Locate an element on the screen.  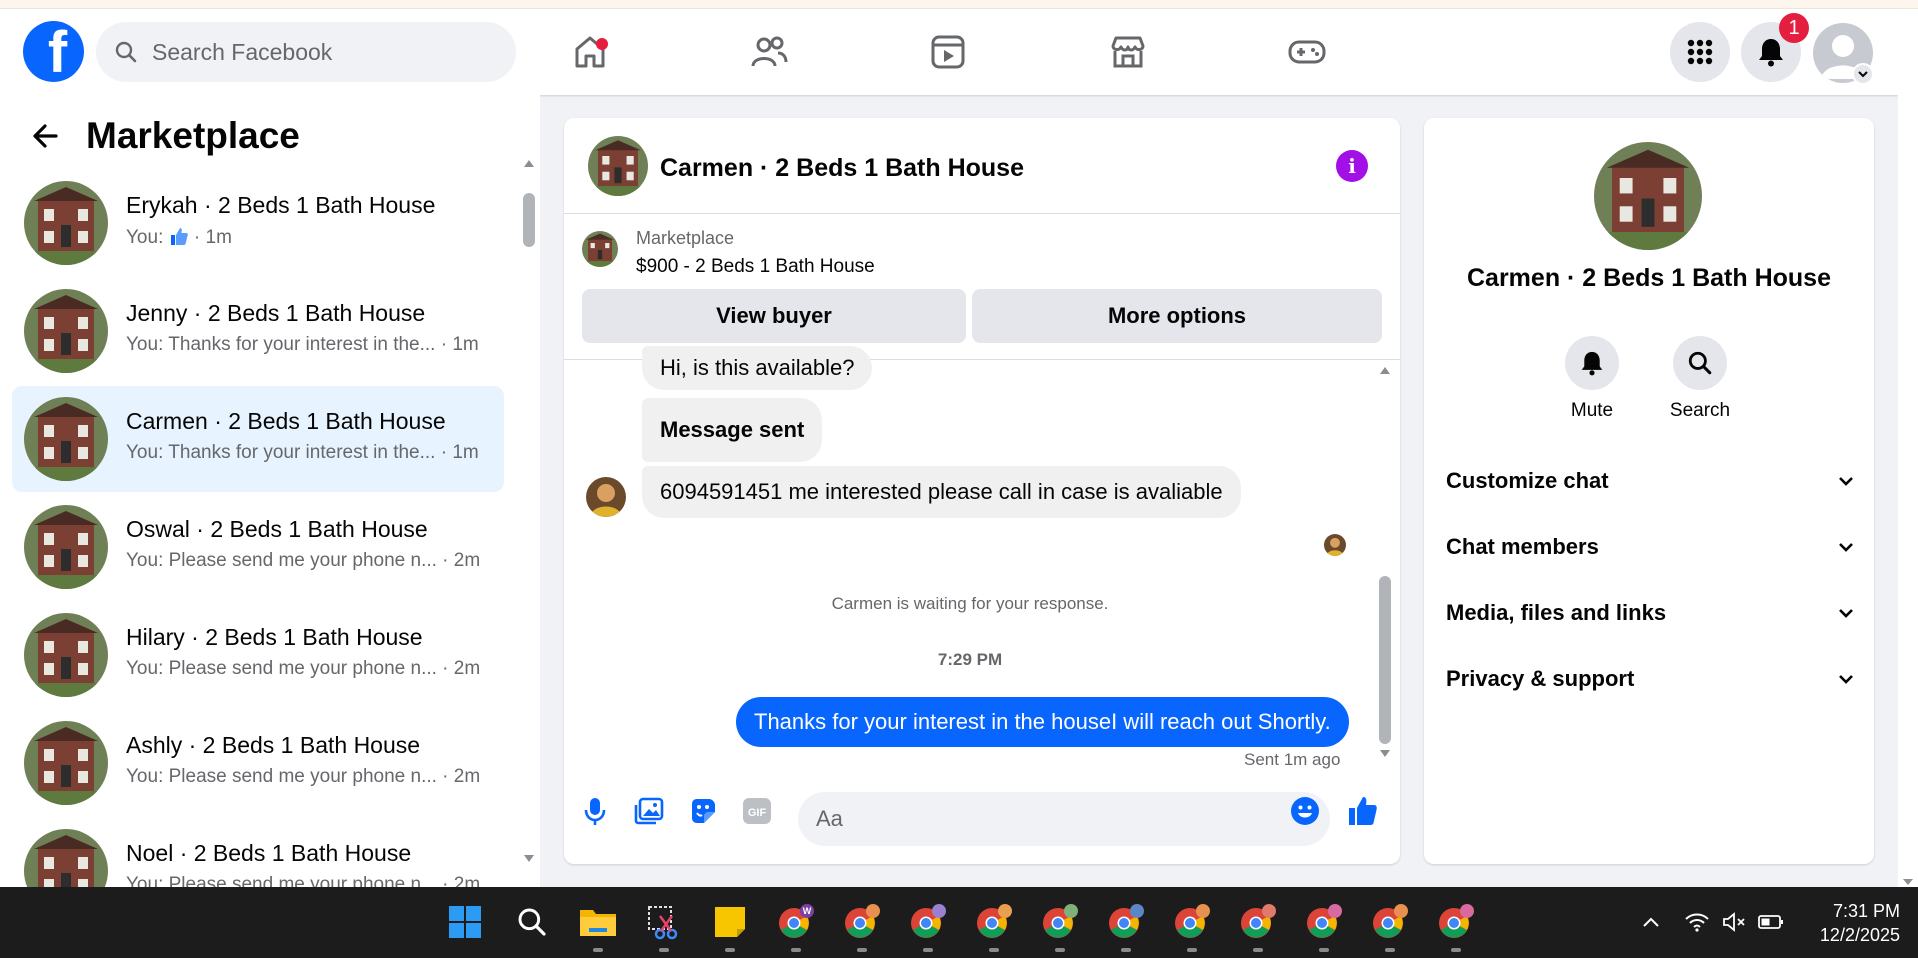
send-like-button is located at coordinates (1363, 811).